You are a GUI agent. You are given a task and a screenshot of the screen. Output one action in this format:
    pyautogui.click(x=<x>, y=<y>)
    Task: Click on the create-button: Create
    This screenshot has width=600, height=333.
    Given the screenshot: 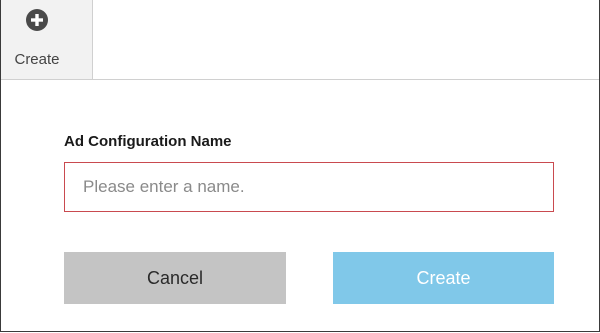 What is the action you would take?
    pyautogui.click(x=443, y=278)
    